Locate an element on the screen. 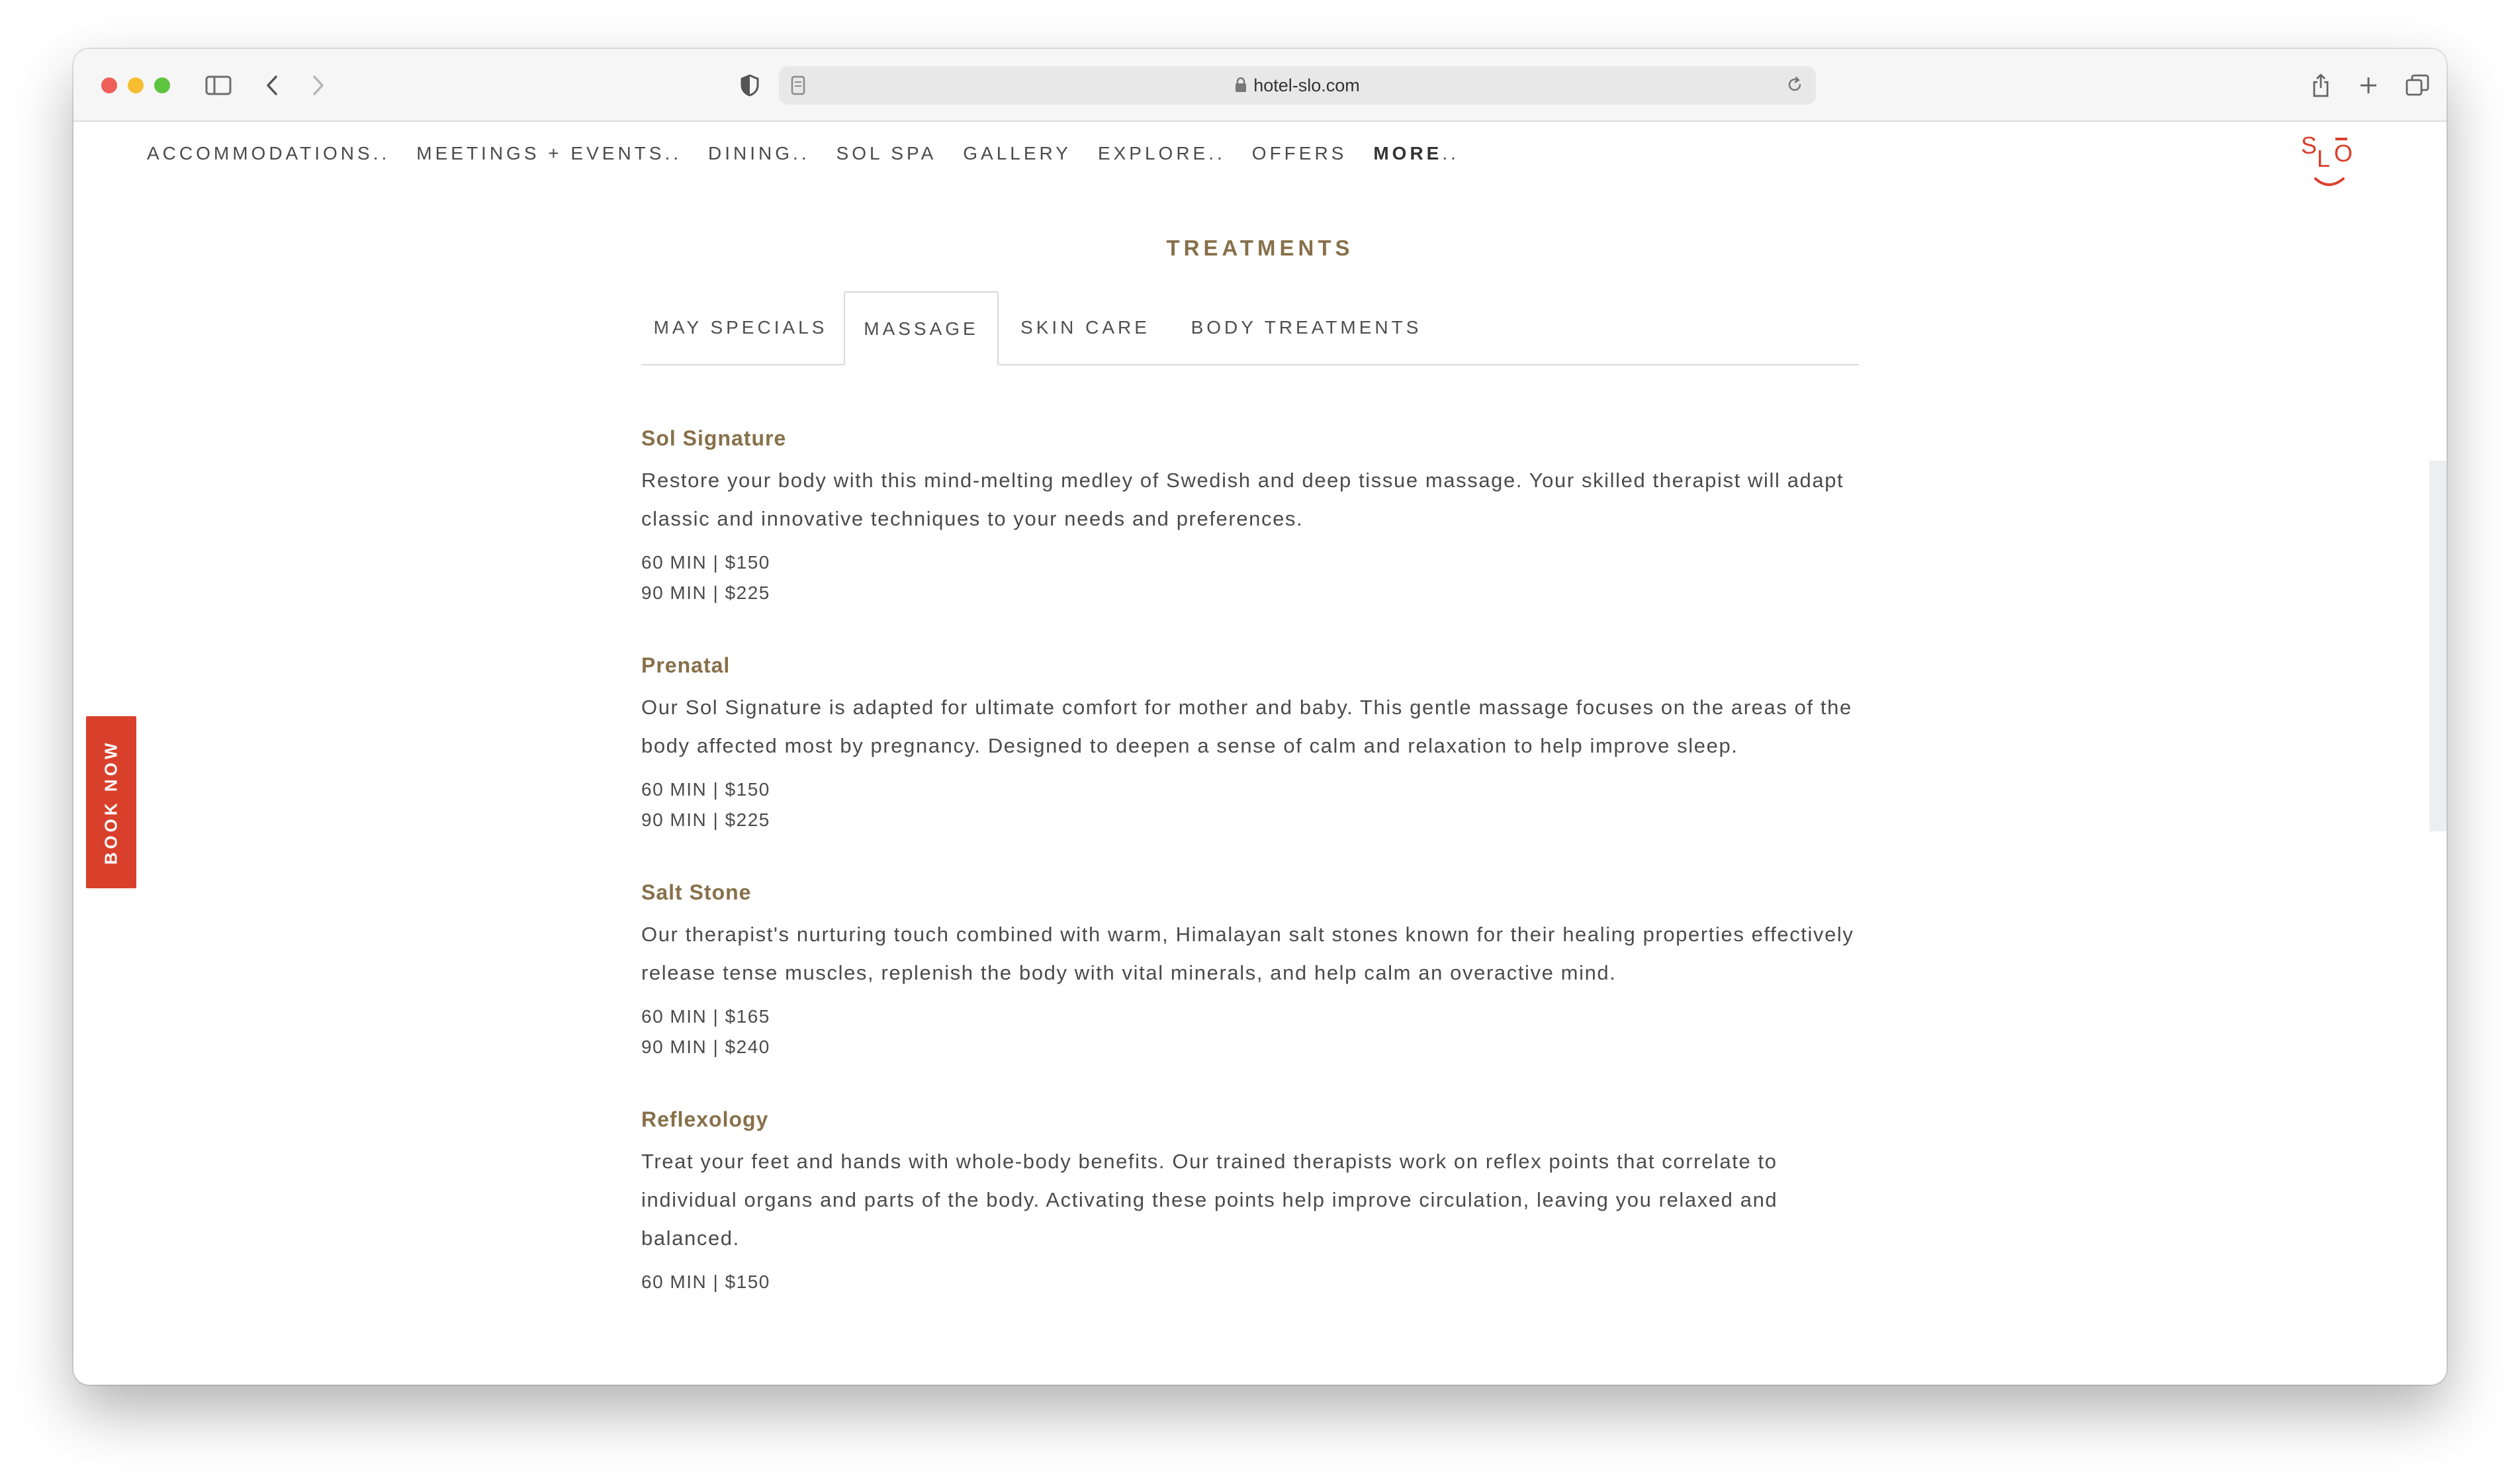  logo-letter-s: S is located at coordinates (2309, 145).